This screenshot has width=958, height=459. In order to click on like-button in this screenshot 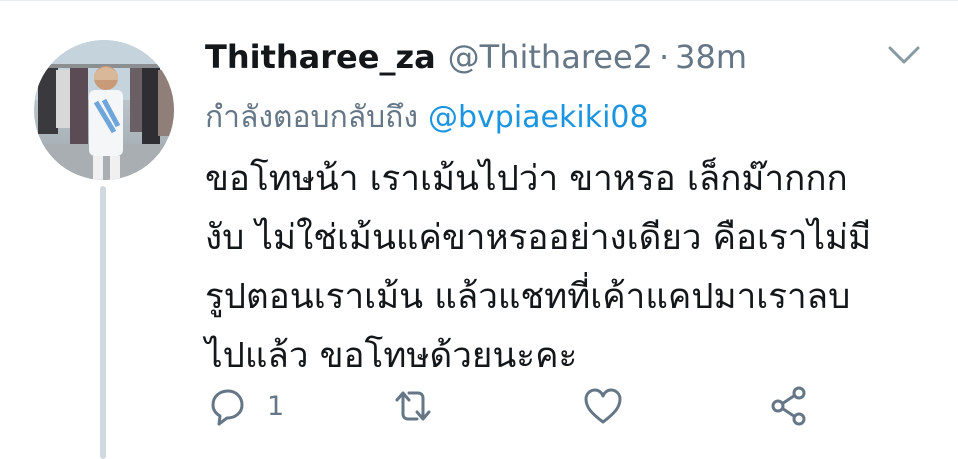, I will do `click(603, 406)`.